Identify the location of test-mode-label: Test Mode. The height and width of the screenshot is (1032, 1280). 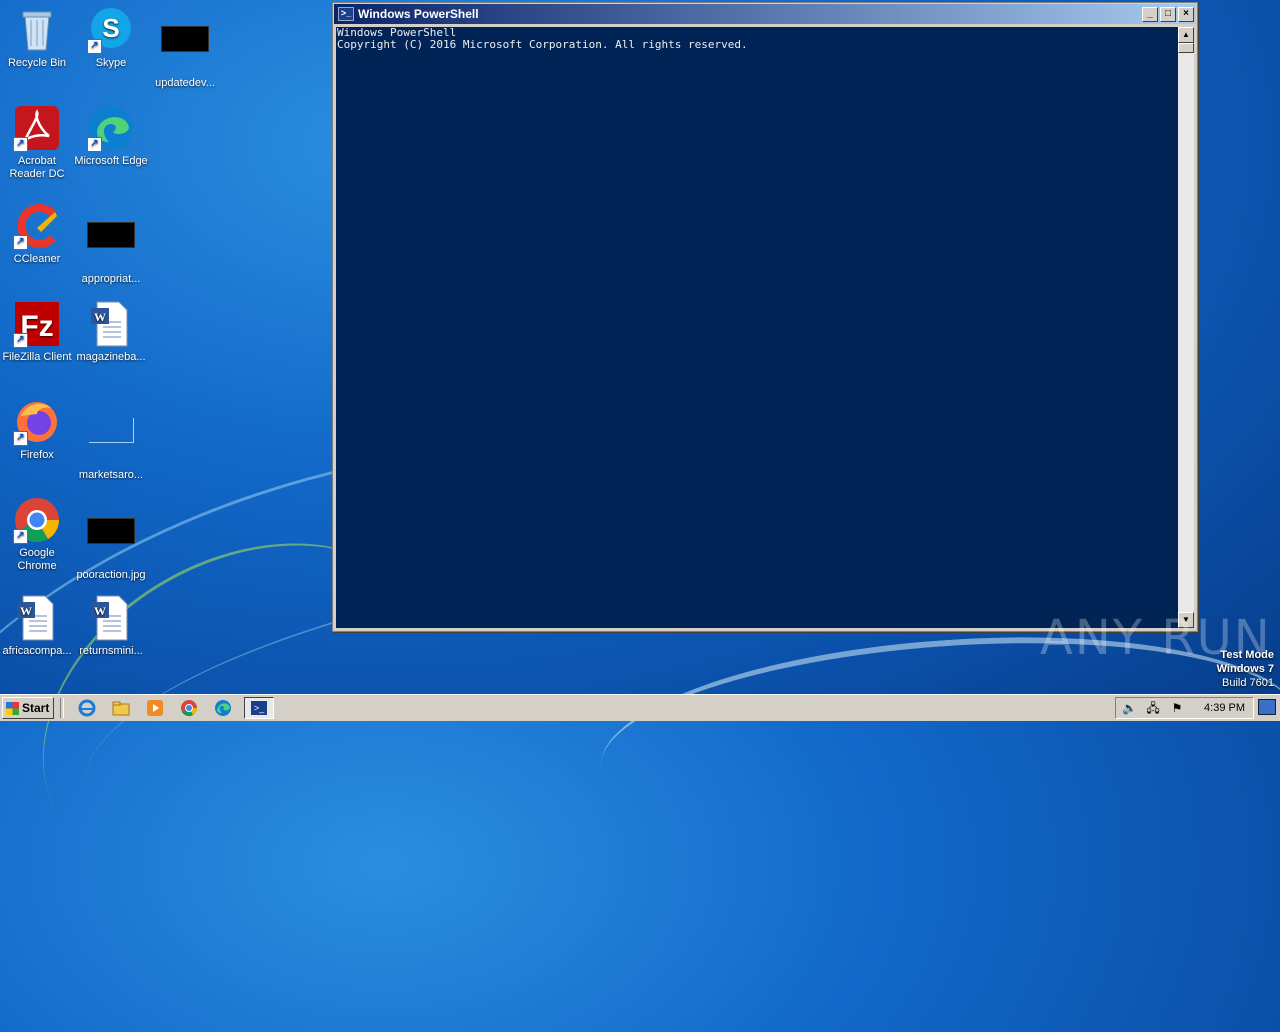
(1247, 655).